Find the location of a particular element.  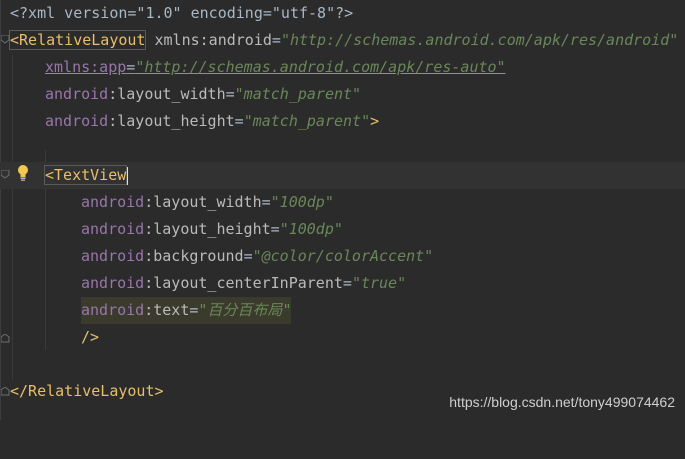

tv-layout-width-attr: android:layout_width="100dp" is located at coordinates (207, 202).